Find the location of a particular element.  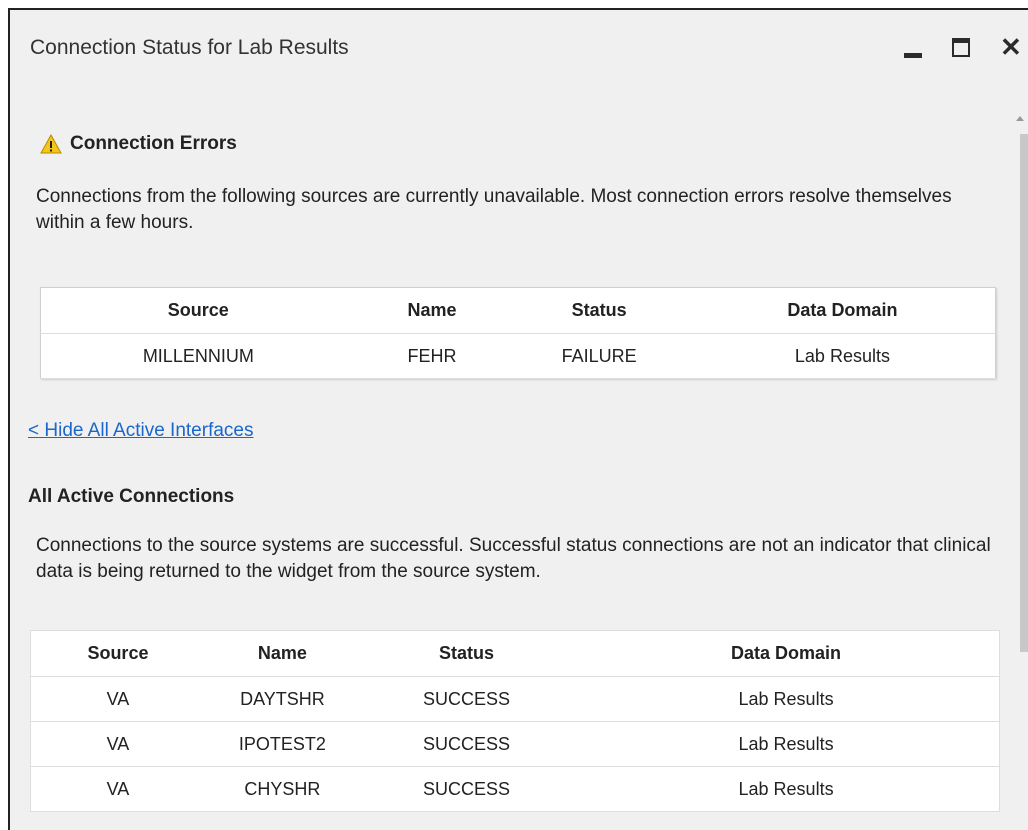

vertical-scrollbar is located at coordinates (1019, 470).